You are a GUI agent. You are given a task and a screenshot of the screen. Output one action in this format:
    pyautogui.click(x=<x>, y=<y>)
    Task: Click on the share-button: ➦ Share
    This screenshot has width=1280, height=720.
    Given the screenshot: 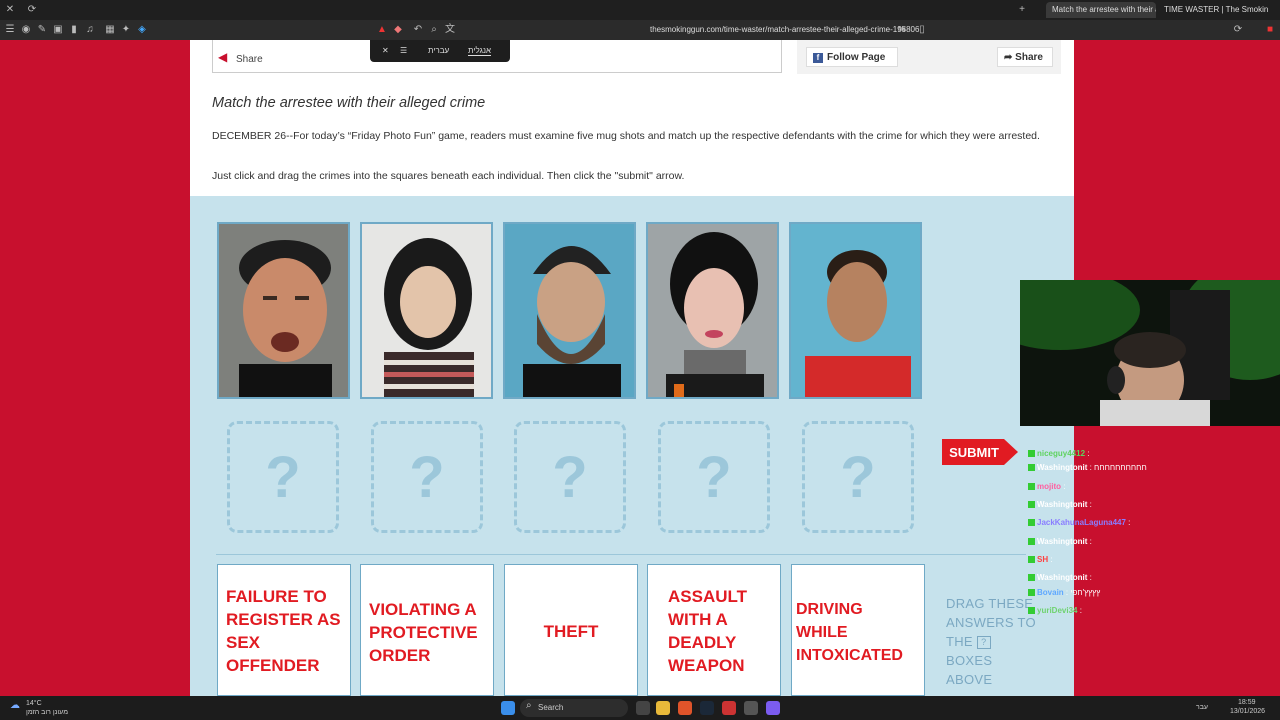 What is the action you would take?
    pyautogui.click(x=1025, y=57)
    